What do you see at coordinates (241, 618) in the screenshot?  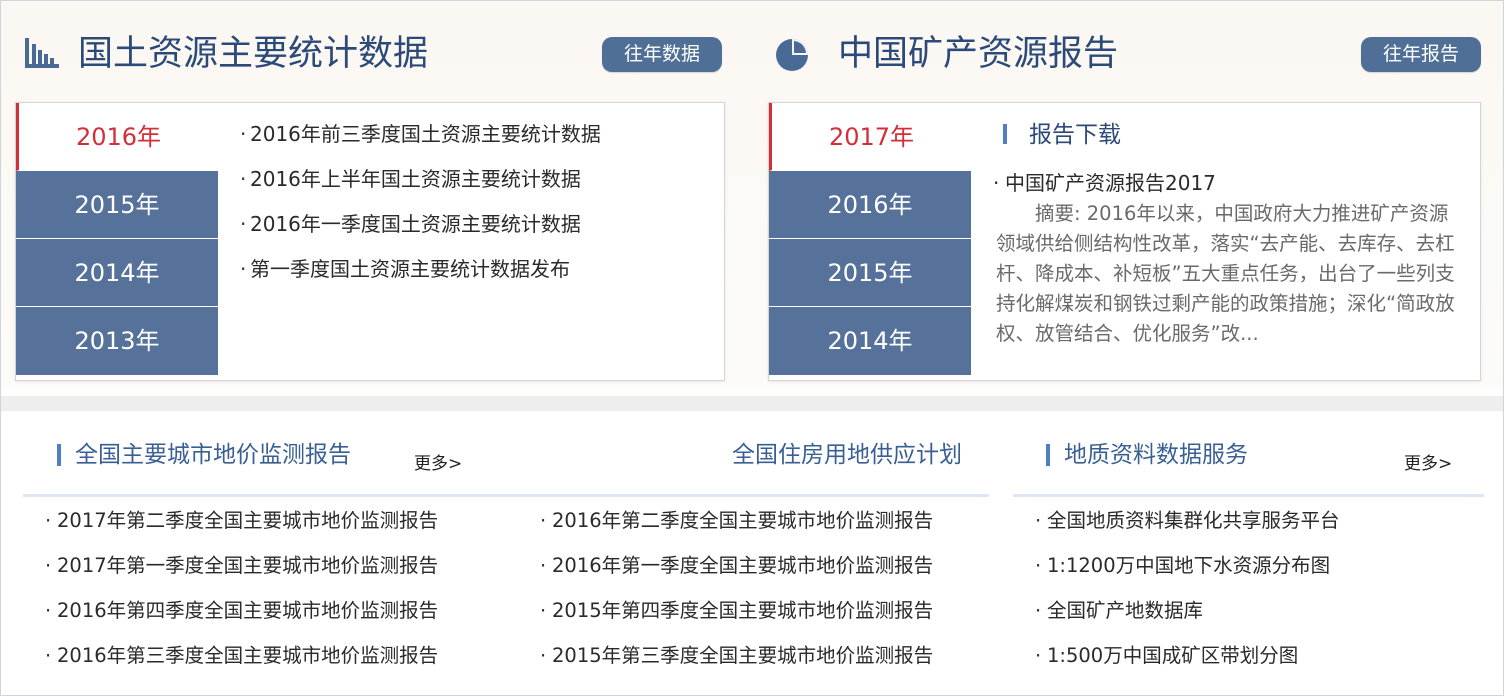 I see `list-item: · 2016年第四季度全国主要城市地价监测报告` at bounding box center [241, 618].